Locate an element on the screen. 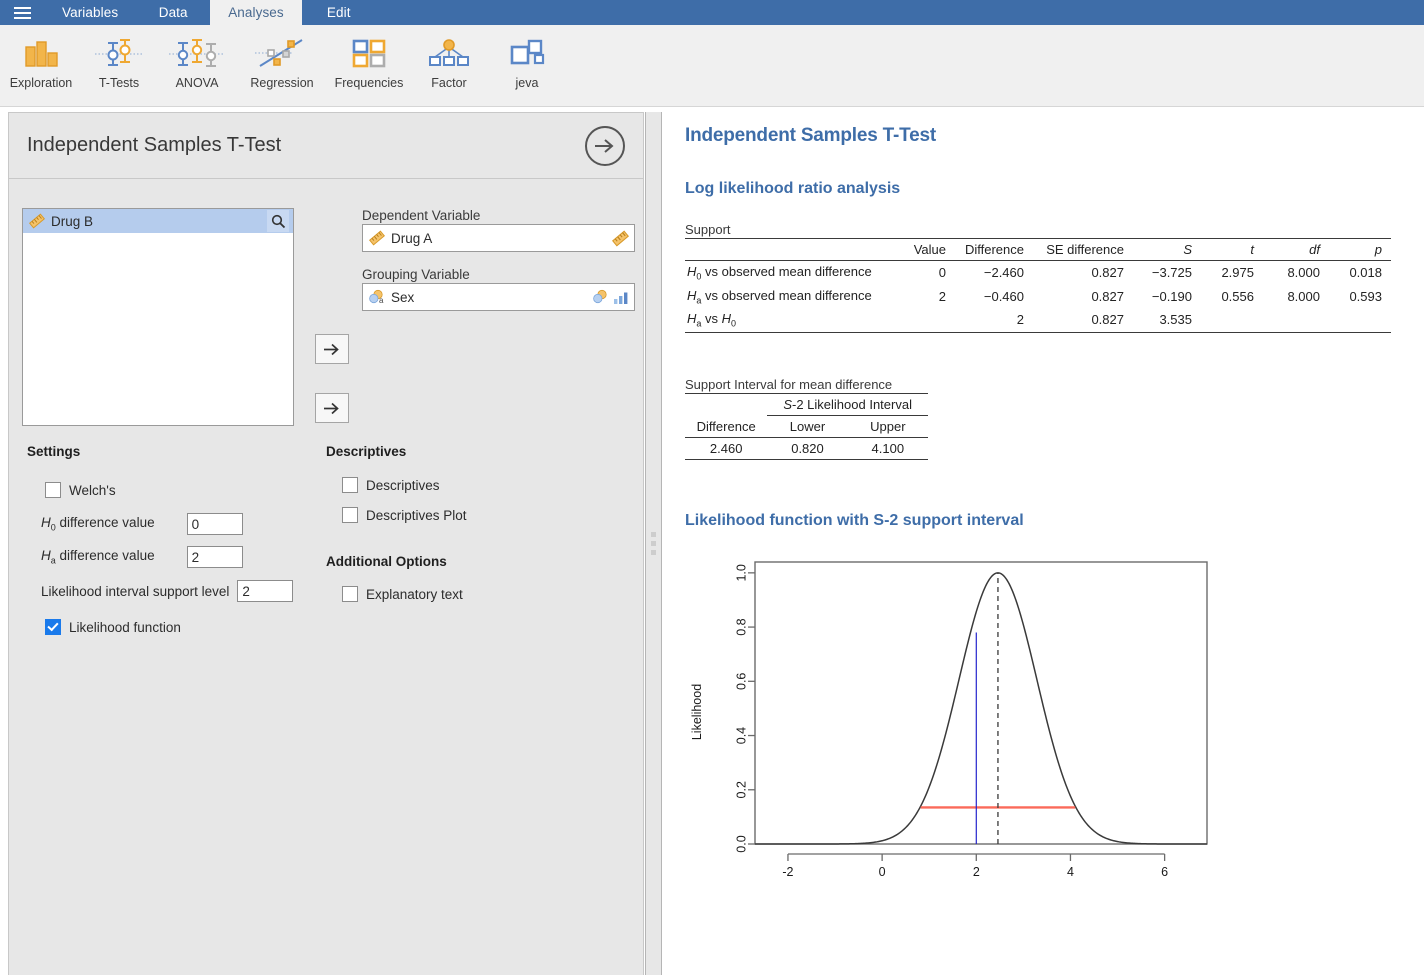  cell-difference: 2.460 is located at coordinates (726, 448).